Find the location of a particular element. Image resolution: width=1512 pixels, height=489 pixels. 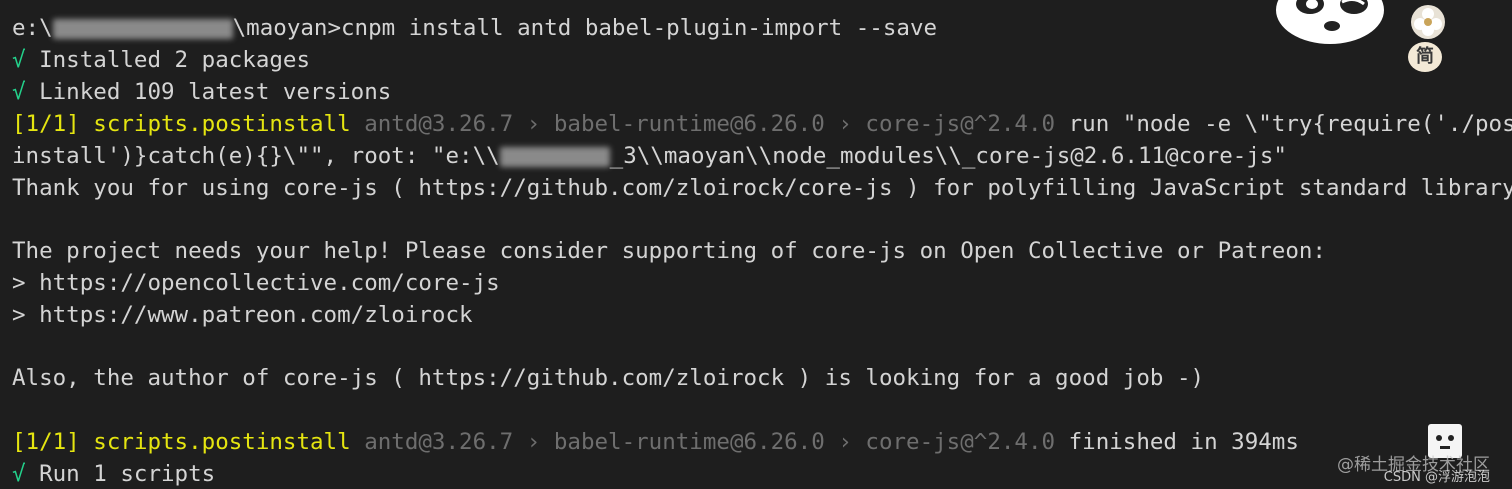

linked-text: Linked 109 latest versions is located at coordinates (208, 92).